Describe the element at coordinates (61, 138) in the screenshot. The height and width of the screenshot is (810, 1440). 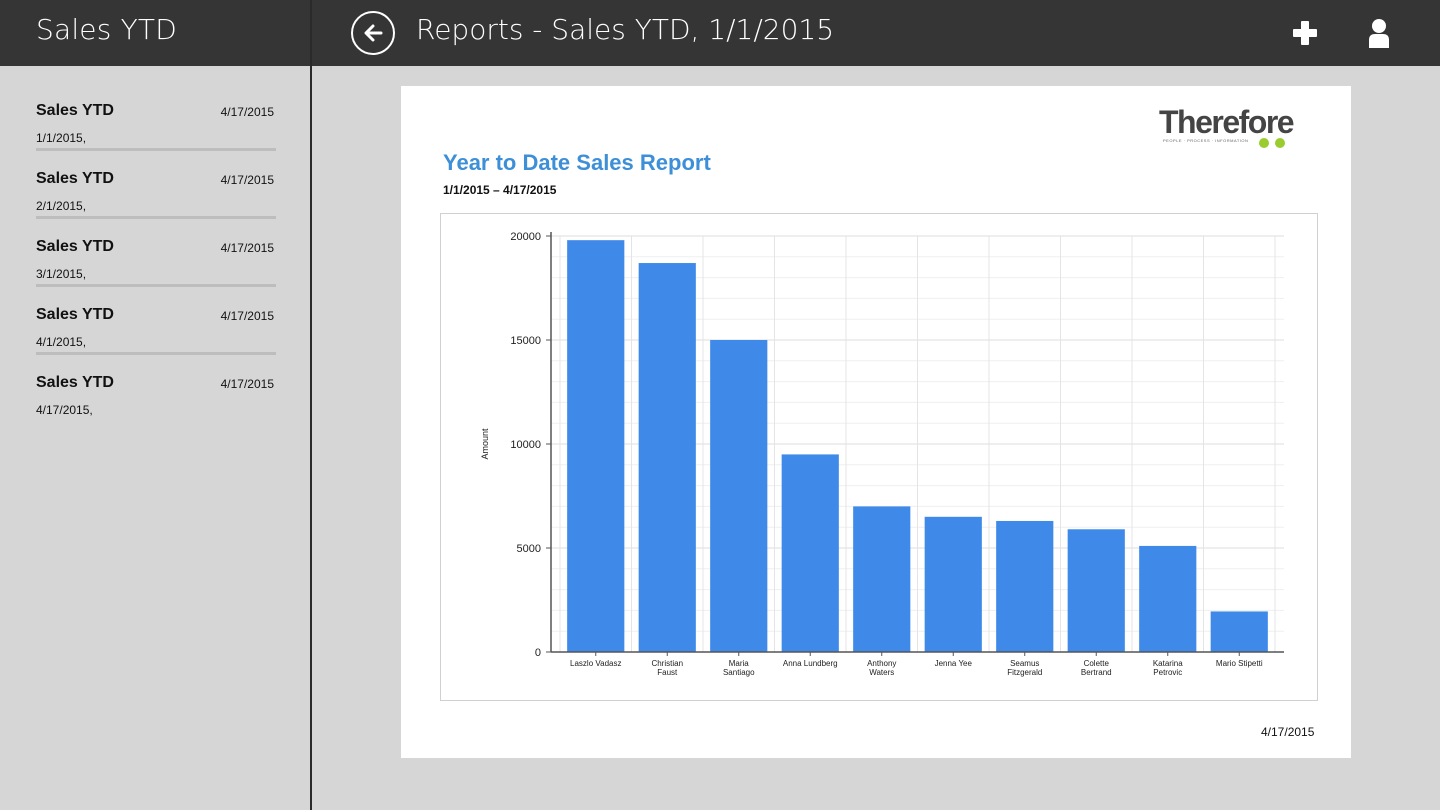
I see `list-item-subtitle: 1/1/2015,` at that location.